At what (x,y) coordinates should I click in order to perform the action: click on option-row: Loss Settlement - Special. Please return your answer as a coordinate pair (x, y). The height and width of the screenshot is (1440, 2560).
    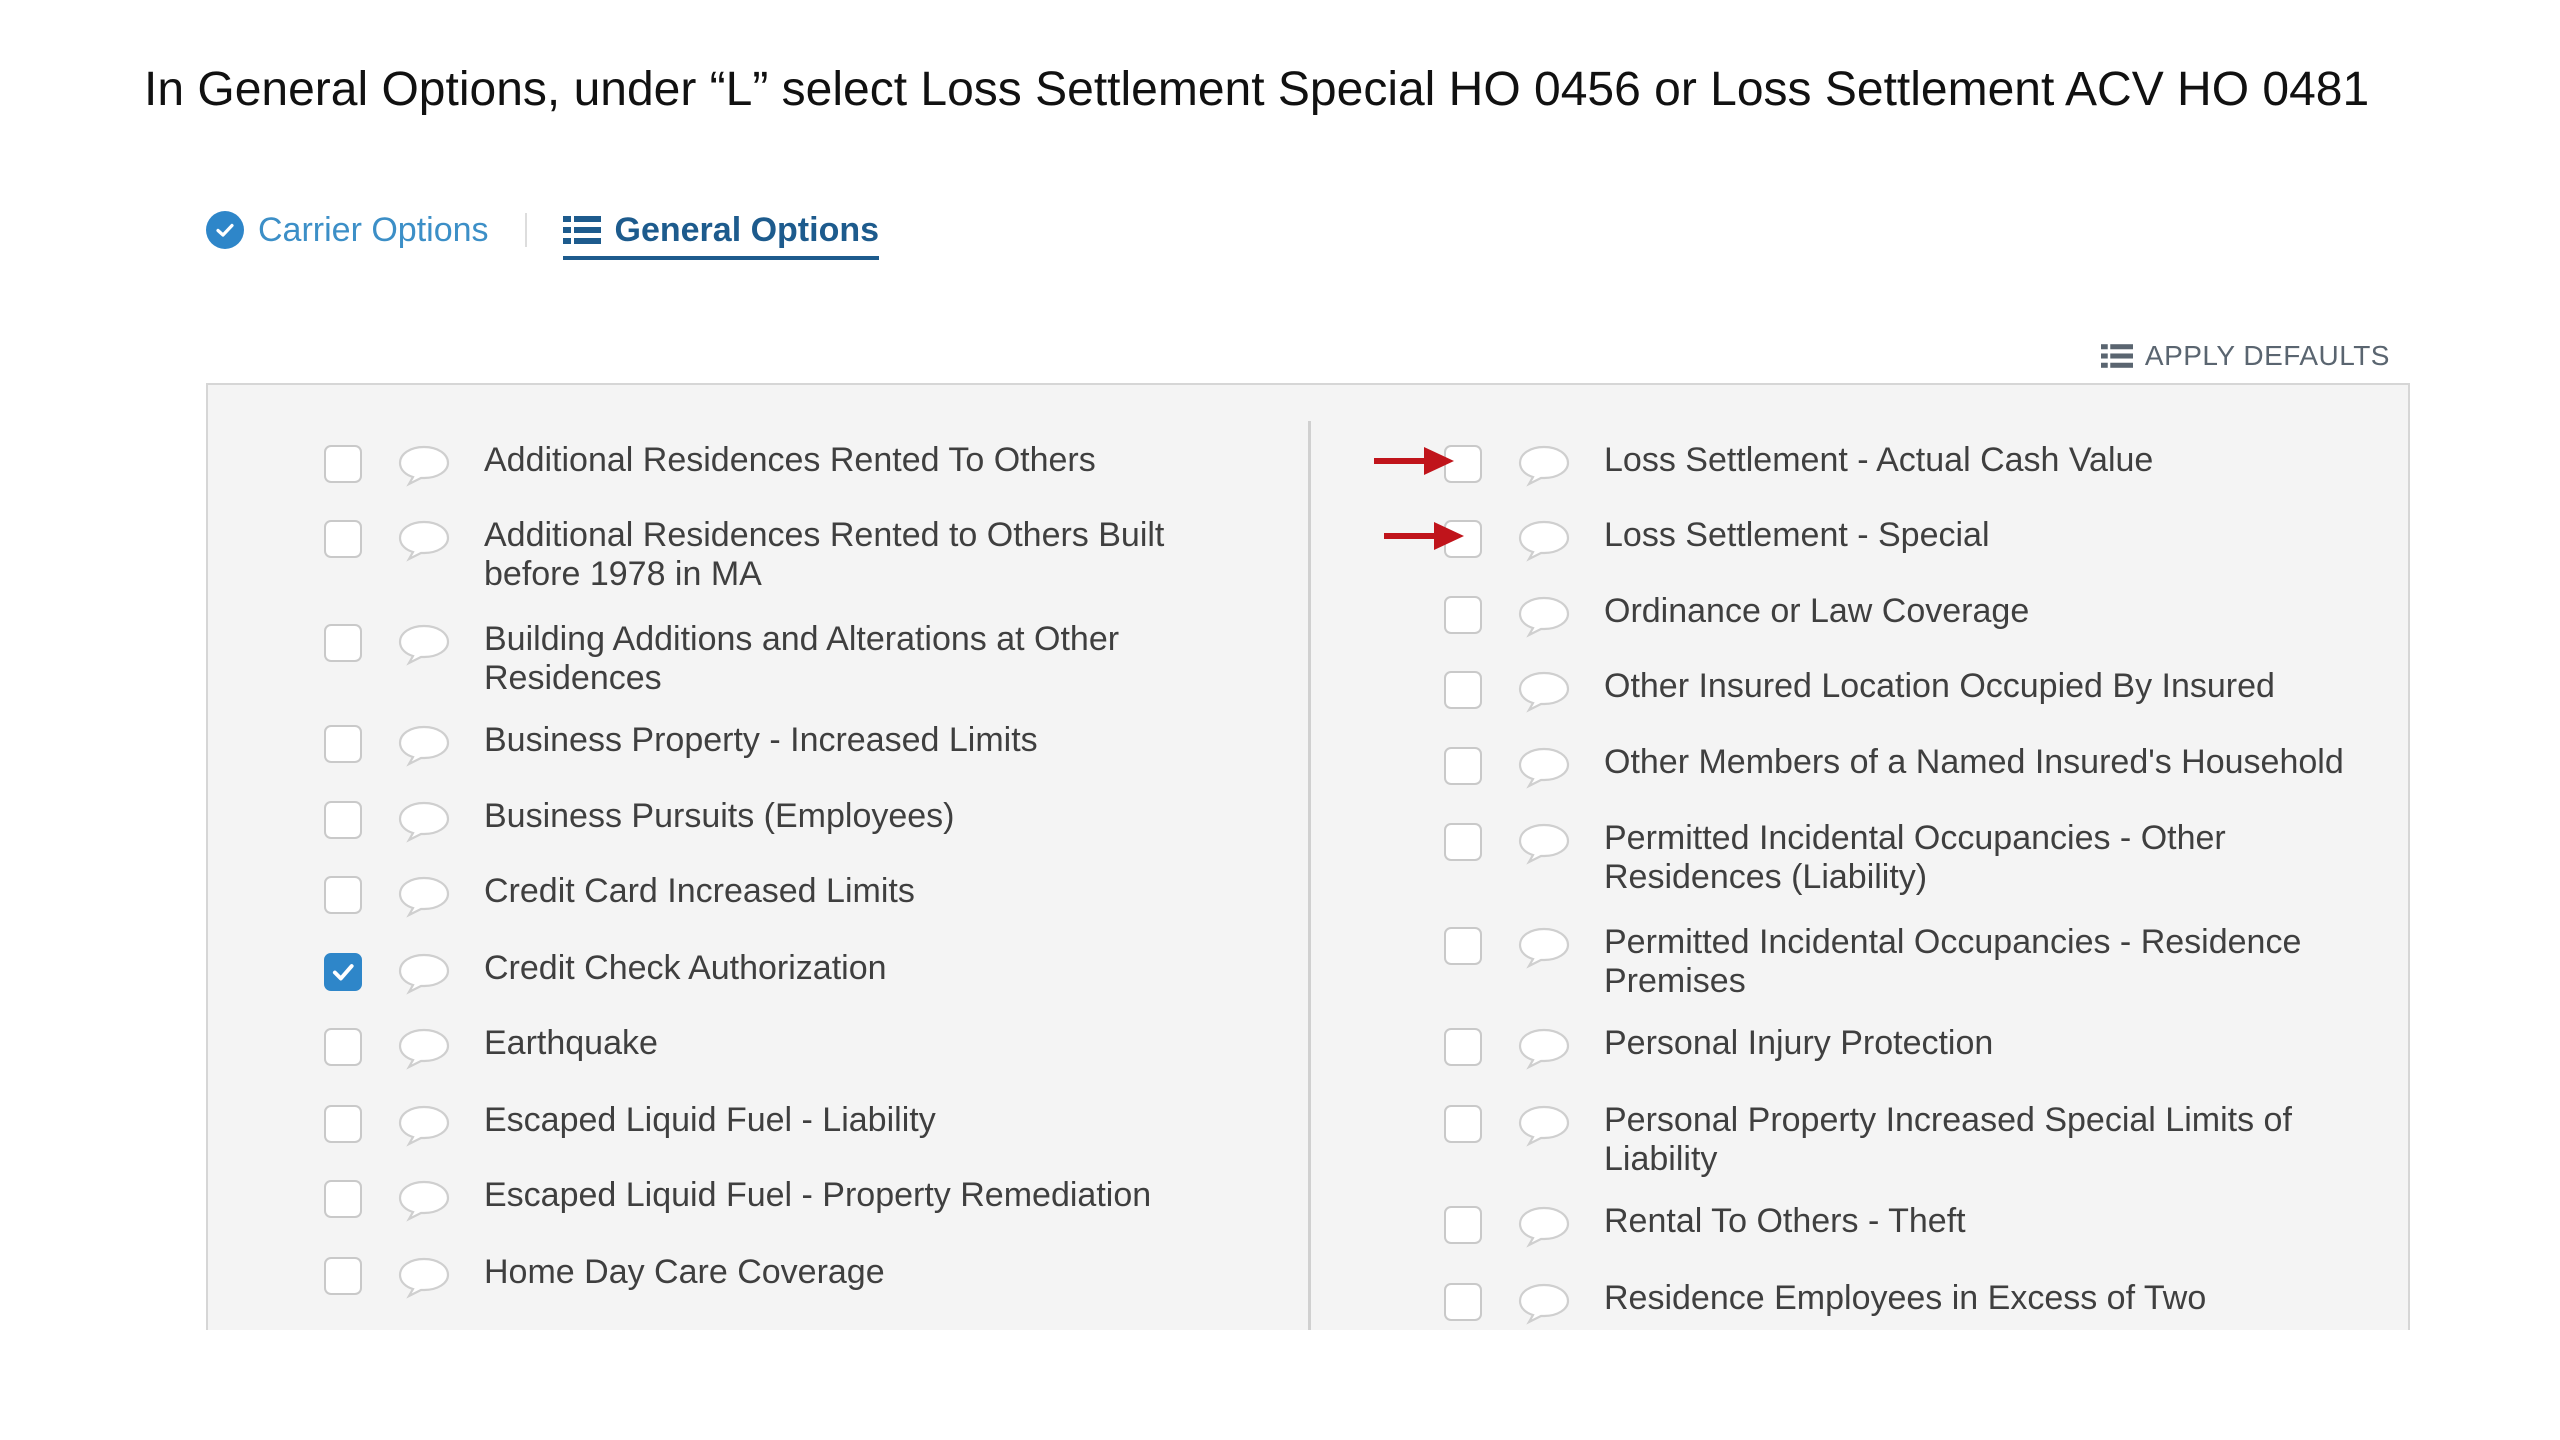
    Looking at the image, I should click on (1894, 539).